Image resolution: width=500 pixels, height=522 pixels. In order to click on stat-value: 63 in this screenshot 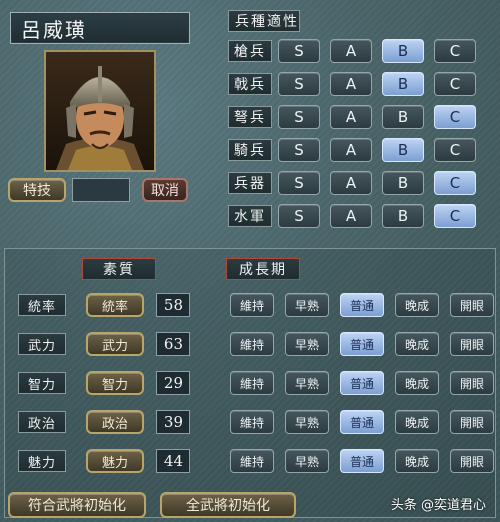, I will do `click(173, 344)`.